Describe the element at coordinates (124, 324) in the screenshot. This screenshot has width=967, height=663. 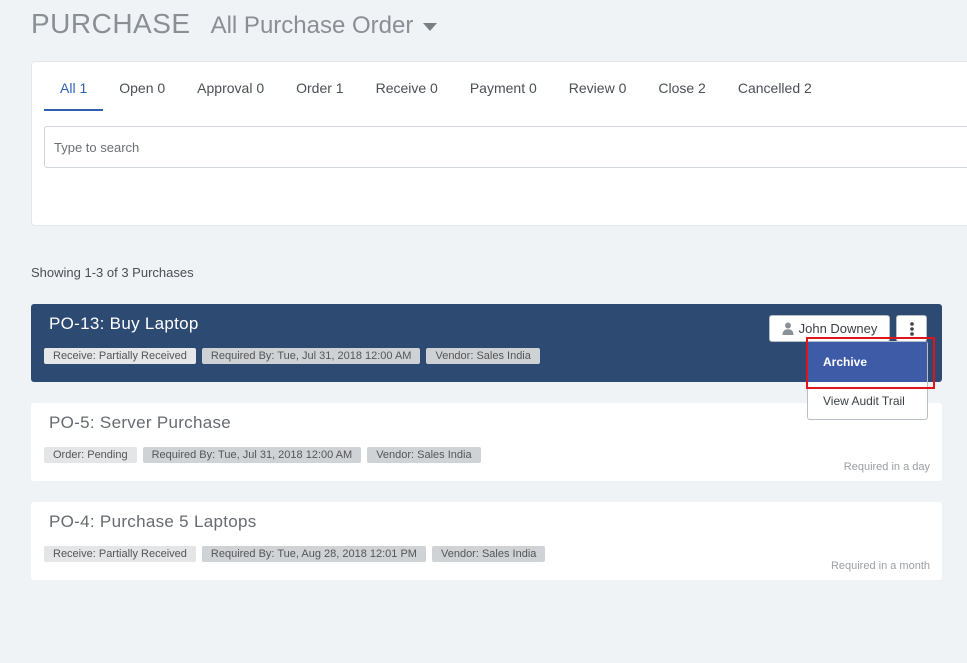
I see `purchase-title: PO-13: Buy Laptop` at that location.